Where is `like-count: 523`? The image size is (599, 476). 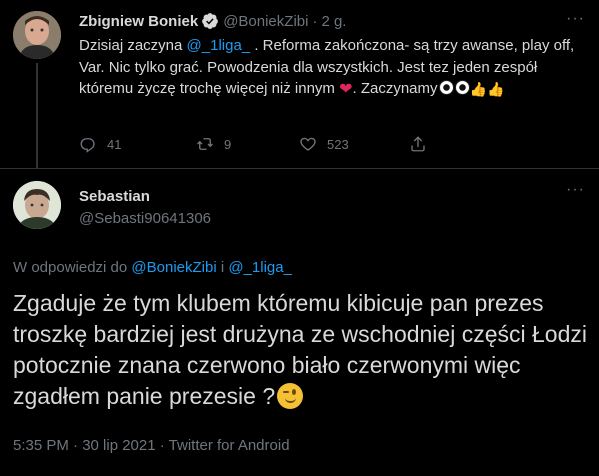
like-count: 523 is located at coordinates (338, 144).